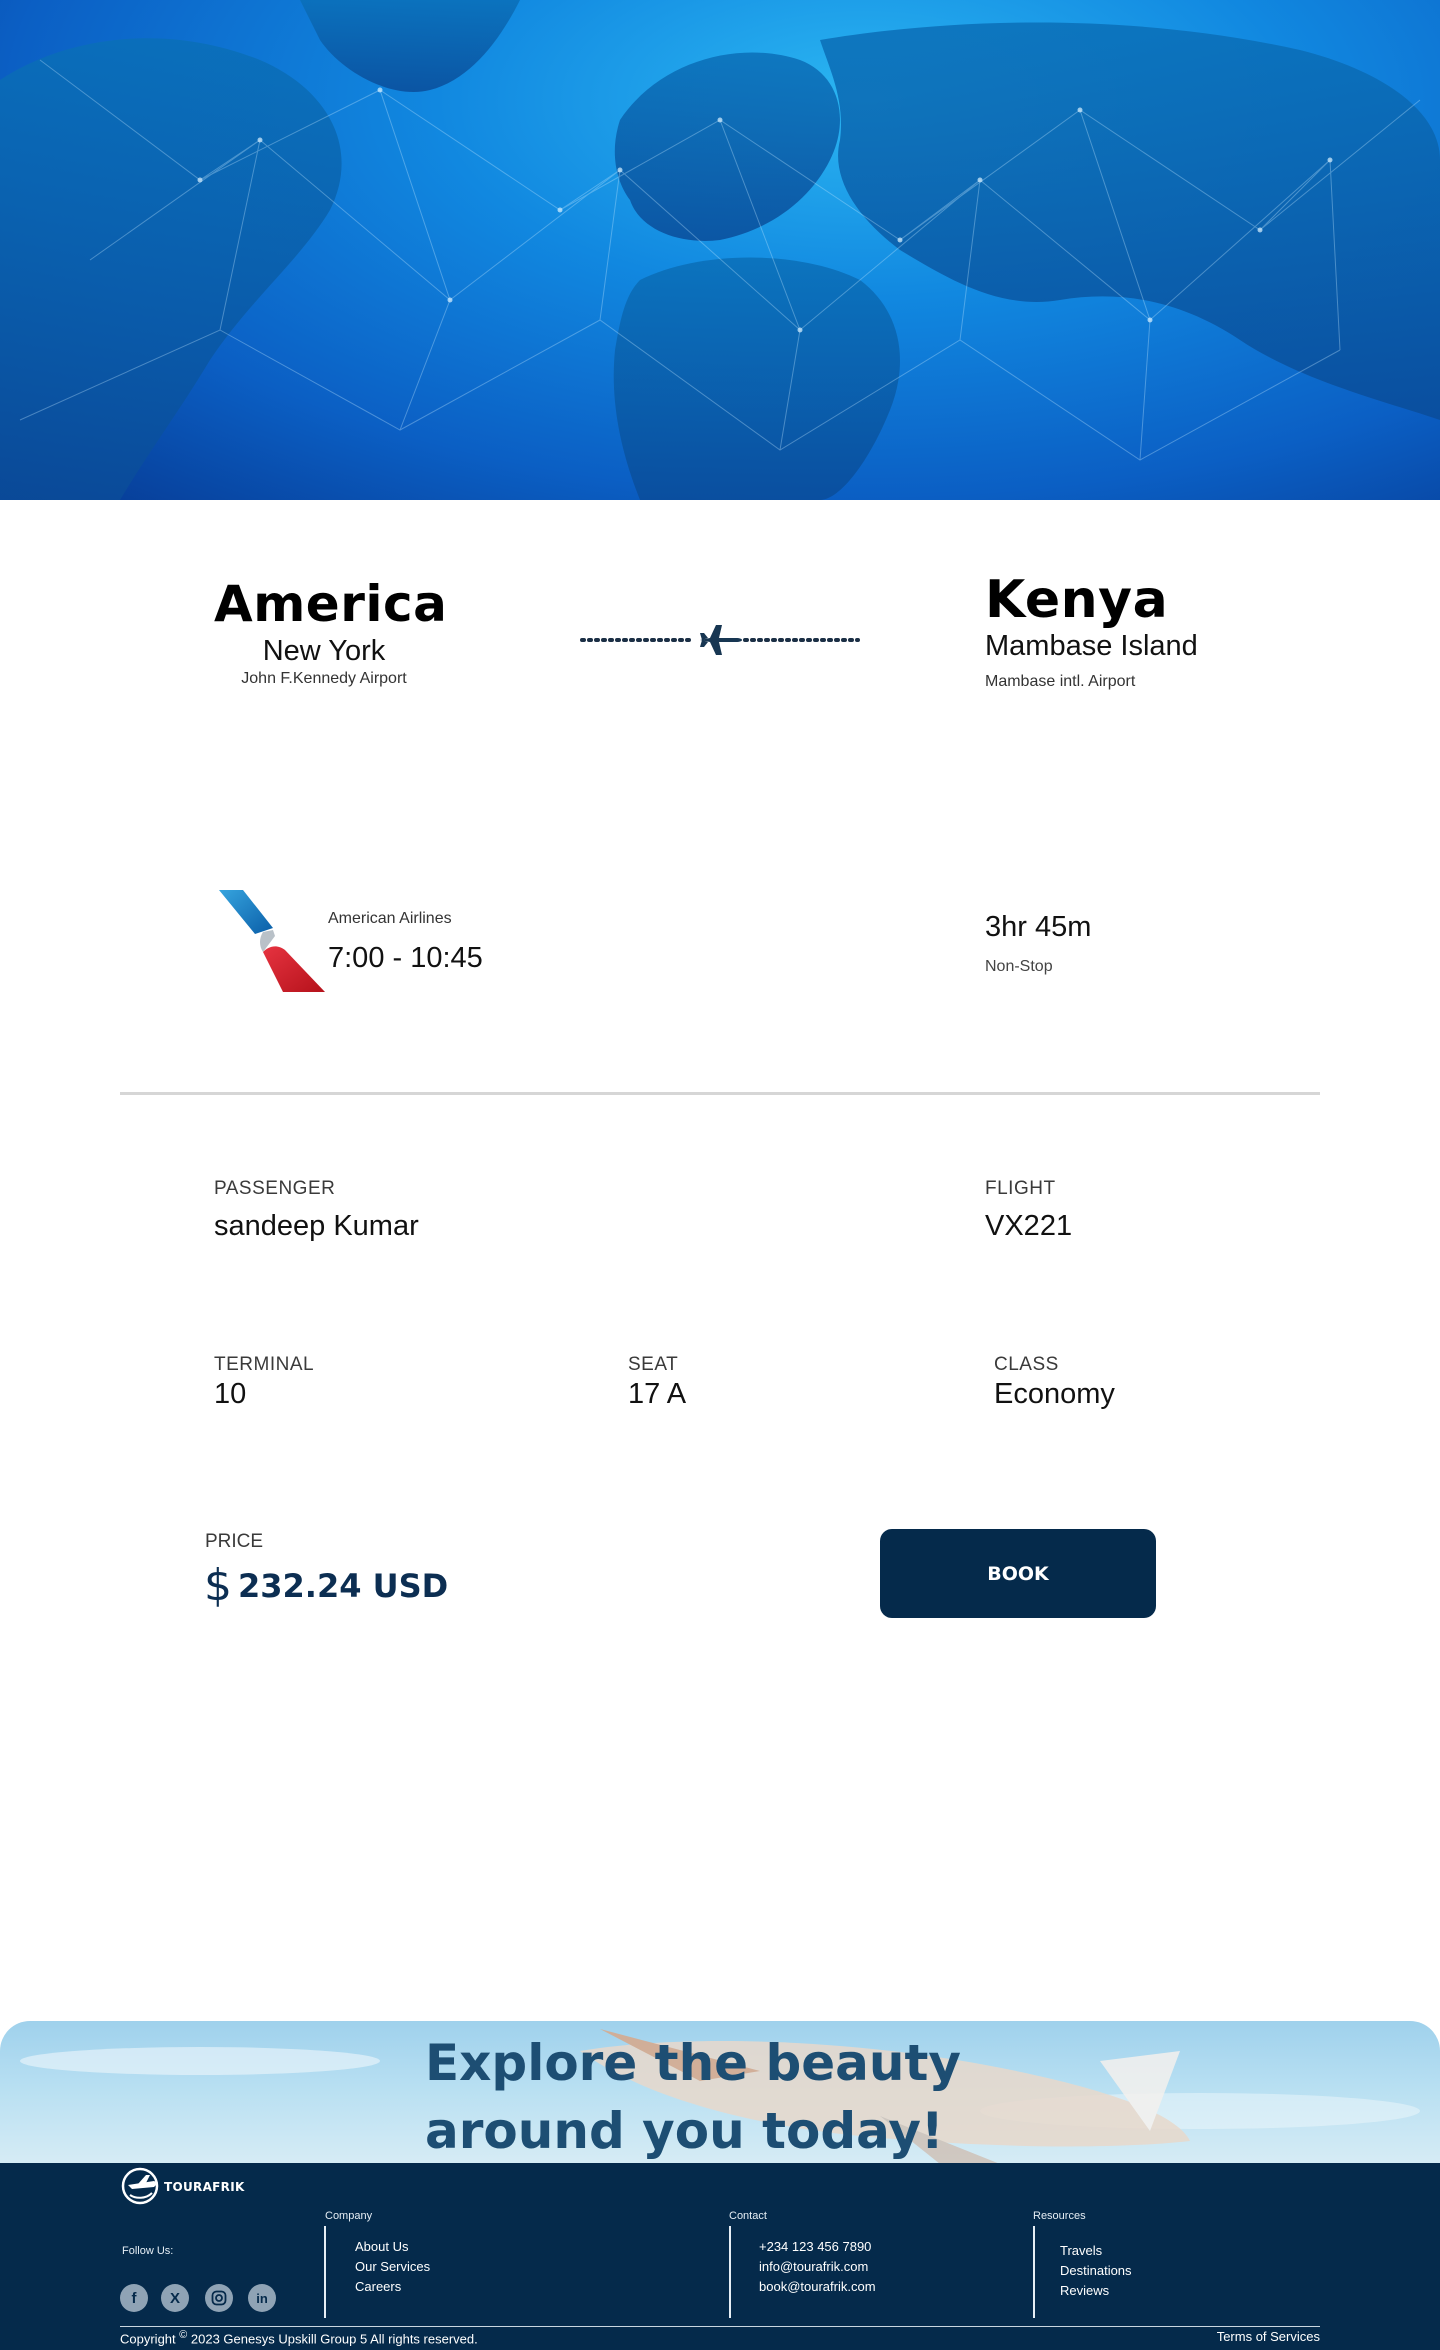  What do you see at coordinates (1077, 600) in the screenshot?
I see `destination-country: Kenya` at bounding box center [1077, 600].